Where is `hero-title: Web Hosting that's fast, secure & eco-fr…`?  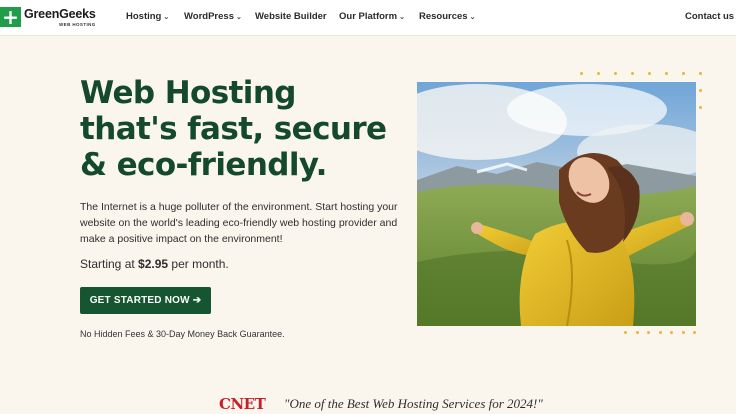 hero-title: Web Hosting that's fast, secure & eco-fr… is located at coordinates (233, 129).